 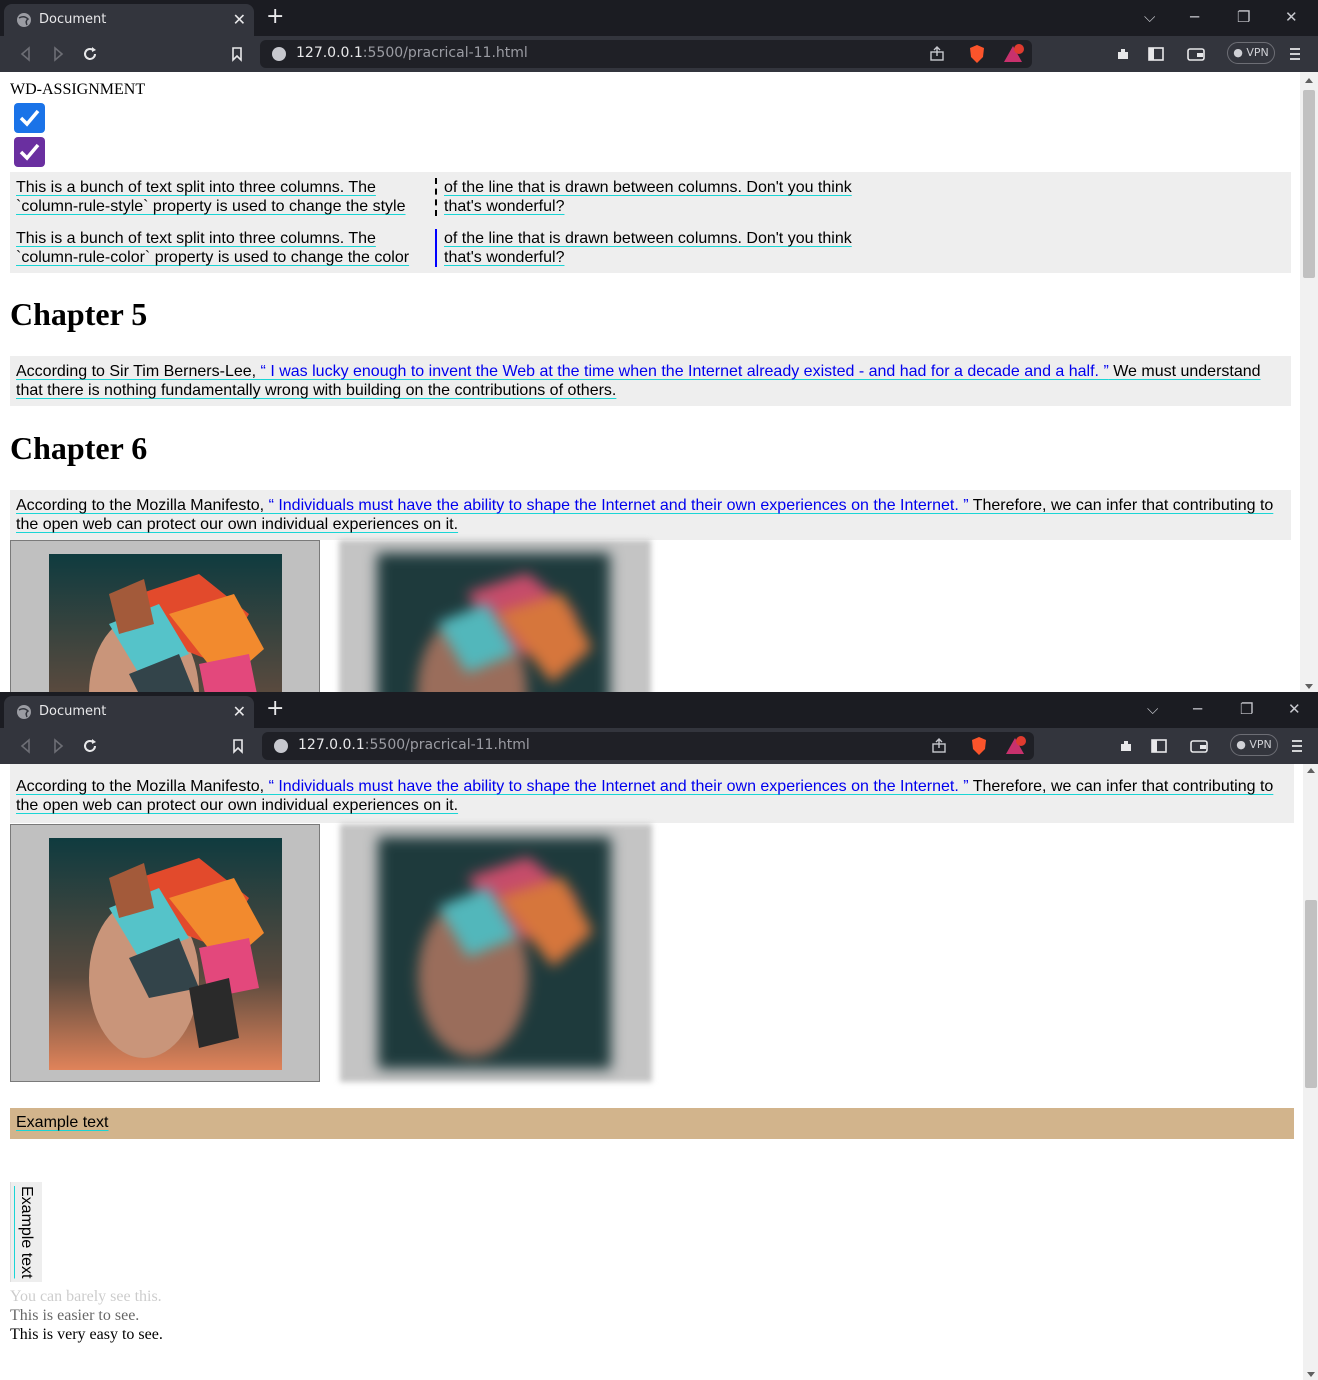 What do you see at coordinates (652, 1123) in the screenshot?
I see `example-text-bar: Example text` at bounding box center [652, 1123].